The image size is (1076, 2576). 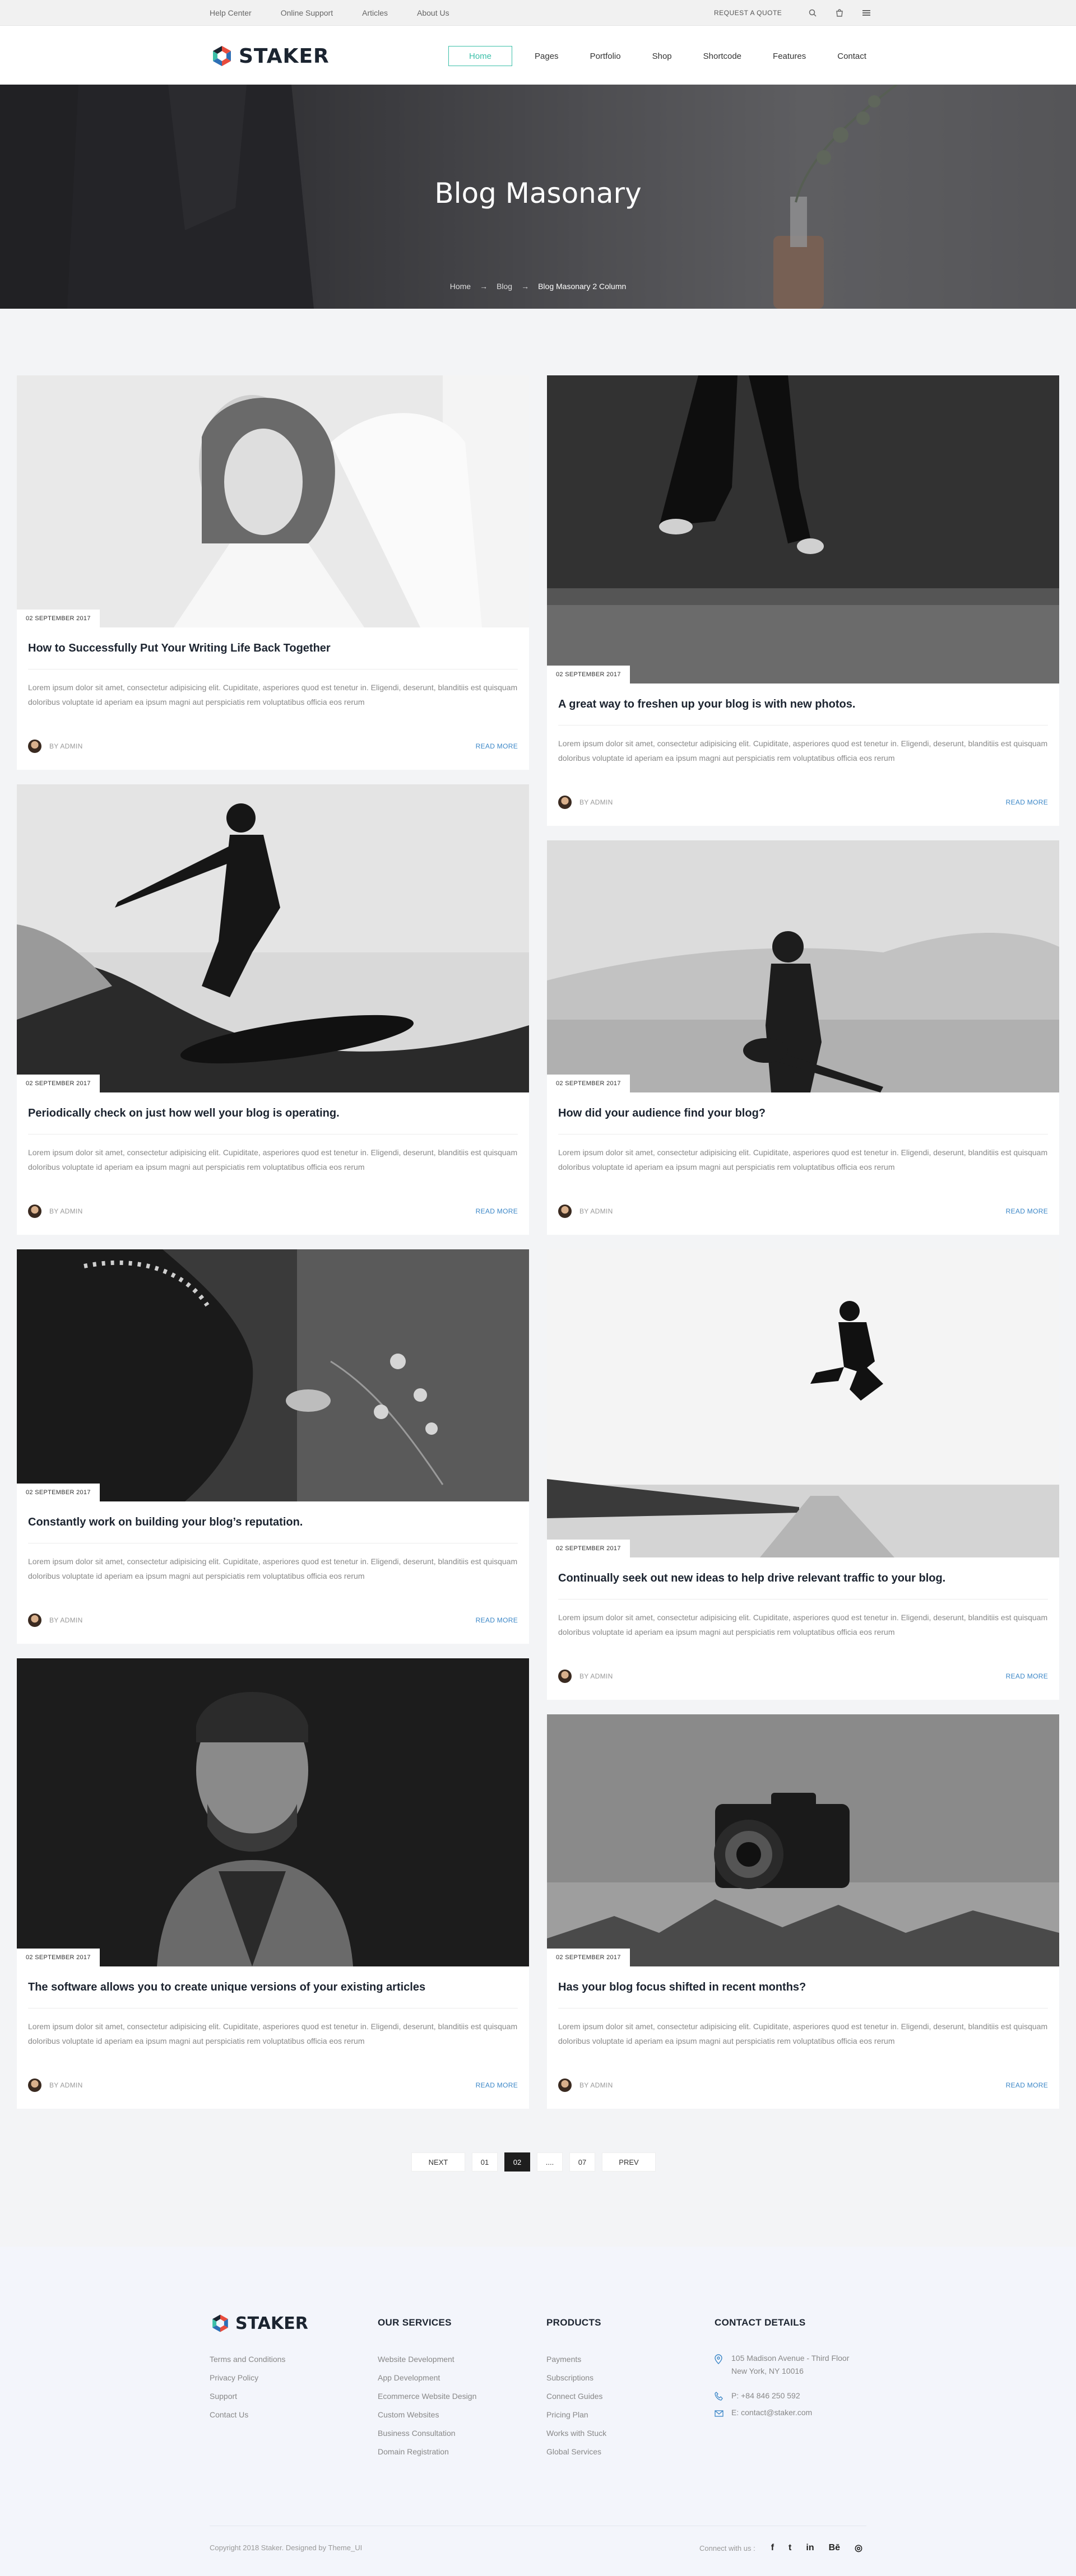 I want to click on footer-product-link: Subscriptions, so click(x=569, y=2378).